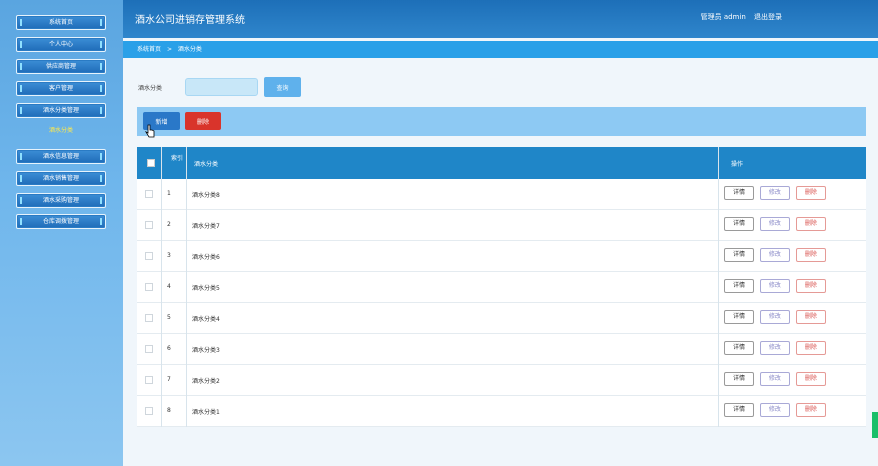 This screenshot has width=878, height=466. I want to click on action-bar: 新增 删除, so click(501, 121).